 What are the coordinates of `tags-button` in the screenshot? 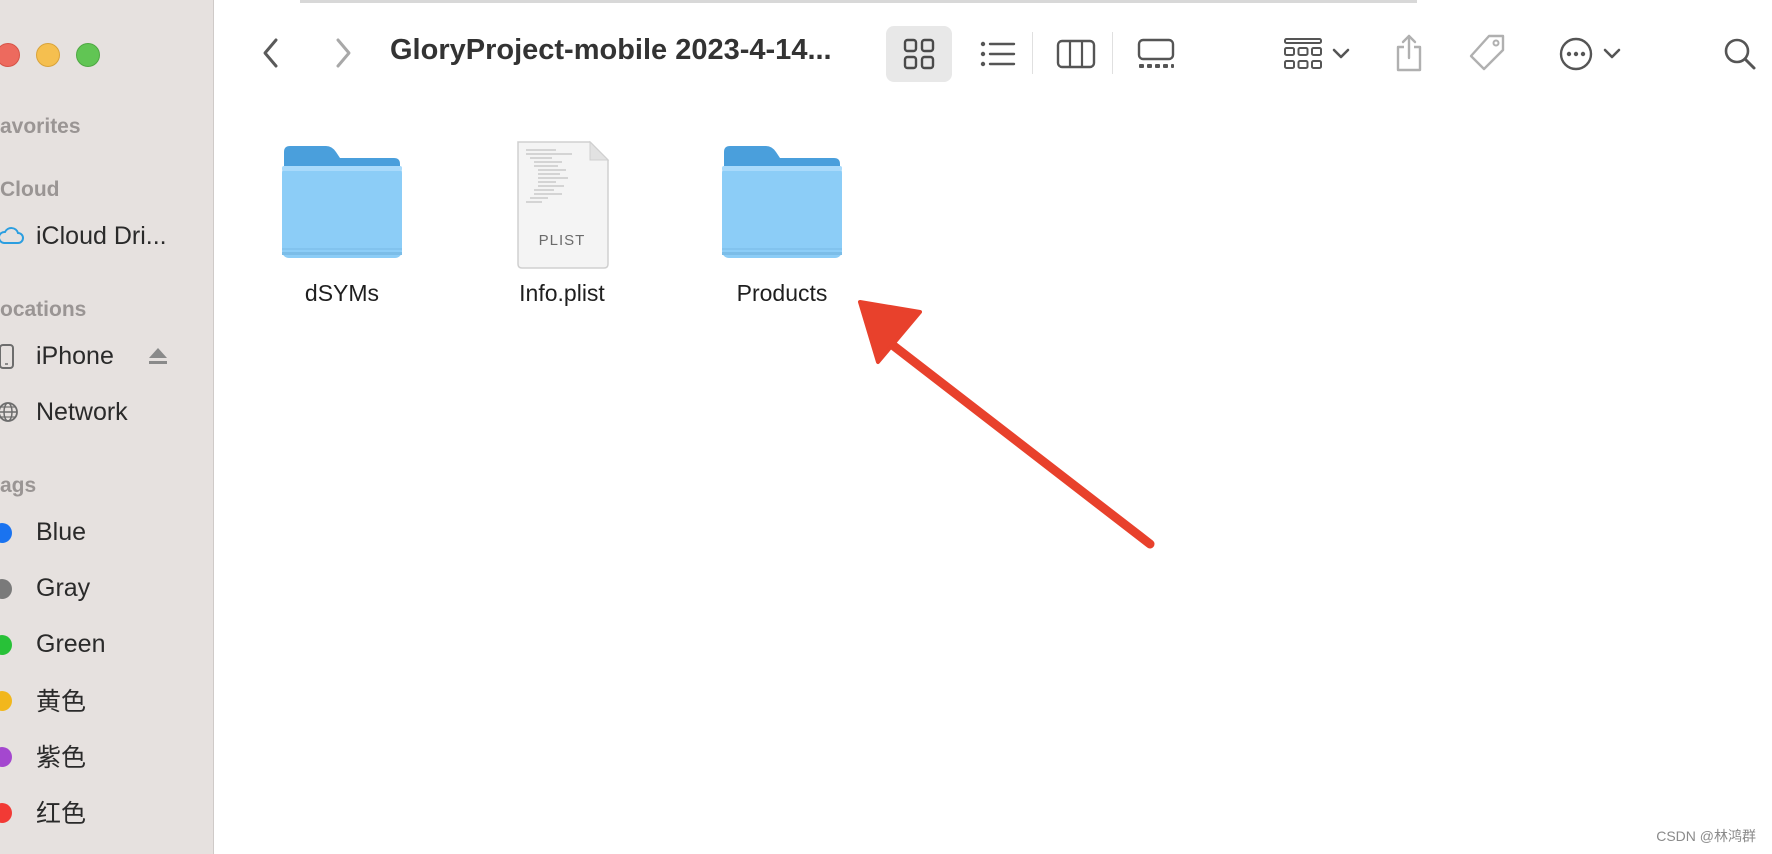 It's located at (1487, 53).